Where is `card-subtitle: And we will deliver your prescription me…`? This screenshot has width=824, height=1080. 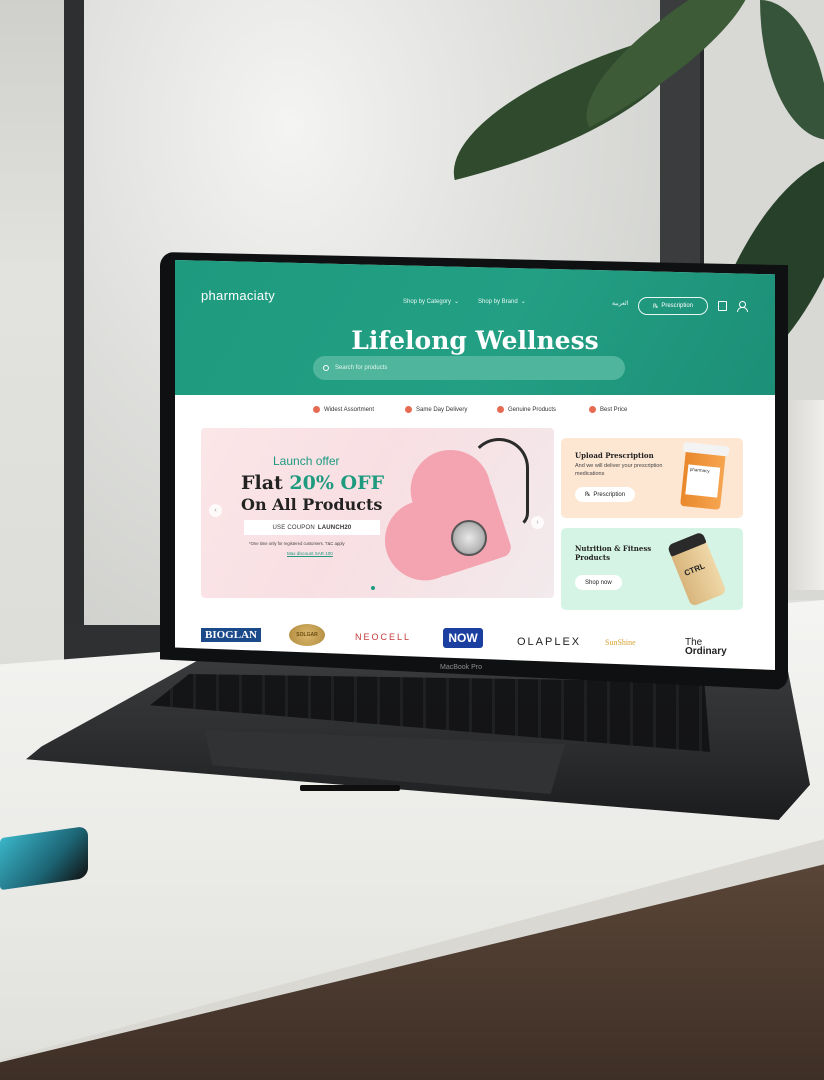
card-subtitle: And we will deliver your prescription me… is located at coordinates (619, 470).